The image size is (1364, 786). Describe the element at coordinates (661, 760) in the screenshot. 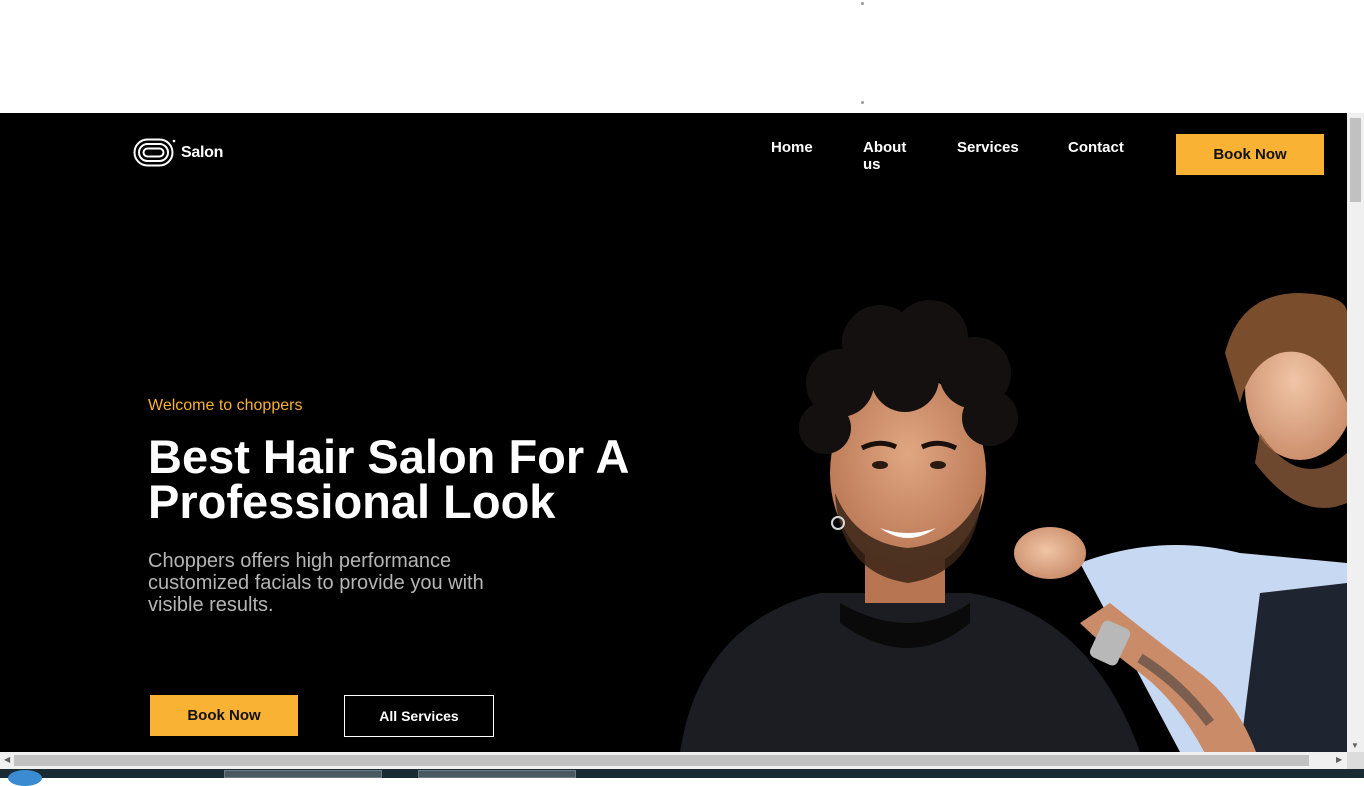

I see `horizontal-scroll-thumb` at that location.